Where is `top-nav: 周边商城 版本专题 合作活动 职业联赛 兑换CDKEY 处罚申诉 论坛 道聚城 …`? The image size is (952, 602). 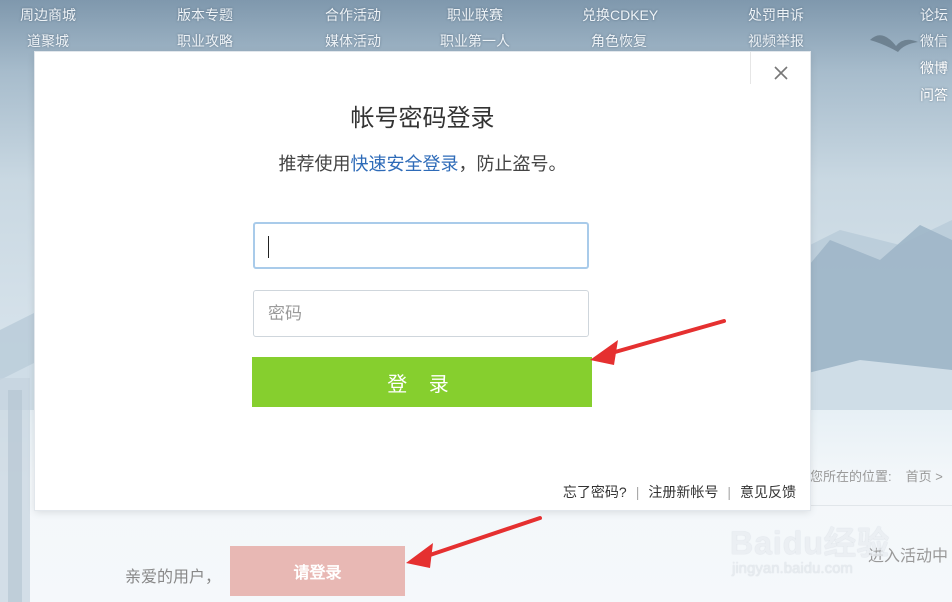 top-nav: 周边商城 版本专题 合作活动 职业联赛 兑换CDKEY 处罚申诉 论坛 道聚城 … is located at coordinates (476, 26).